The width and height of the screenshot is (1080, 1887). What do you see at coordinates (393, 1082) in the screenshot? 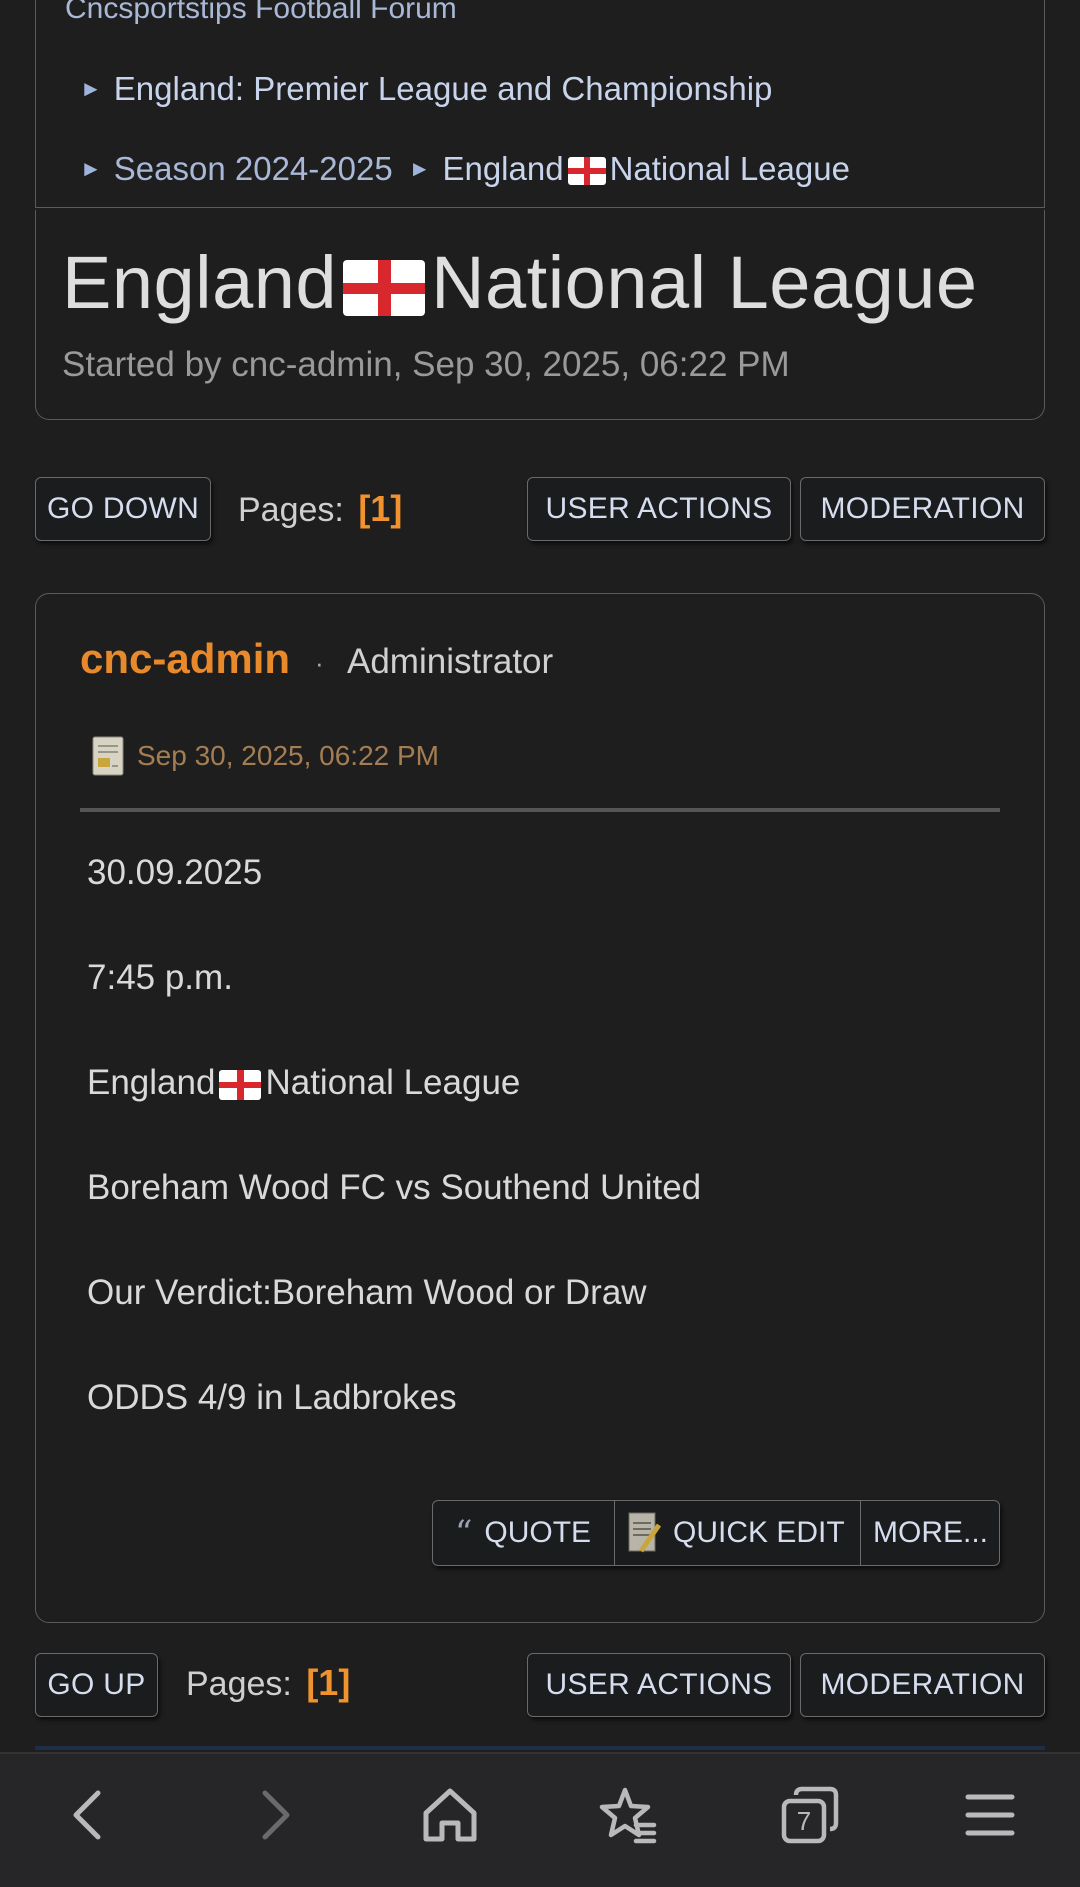
I see `post-league-suffix: National League` at bounding box center [393, 1082].